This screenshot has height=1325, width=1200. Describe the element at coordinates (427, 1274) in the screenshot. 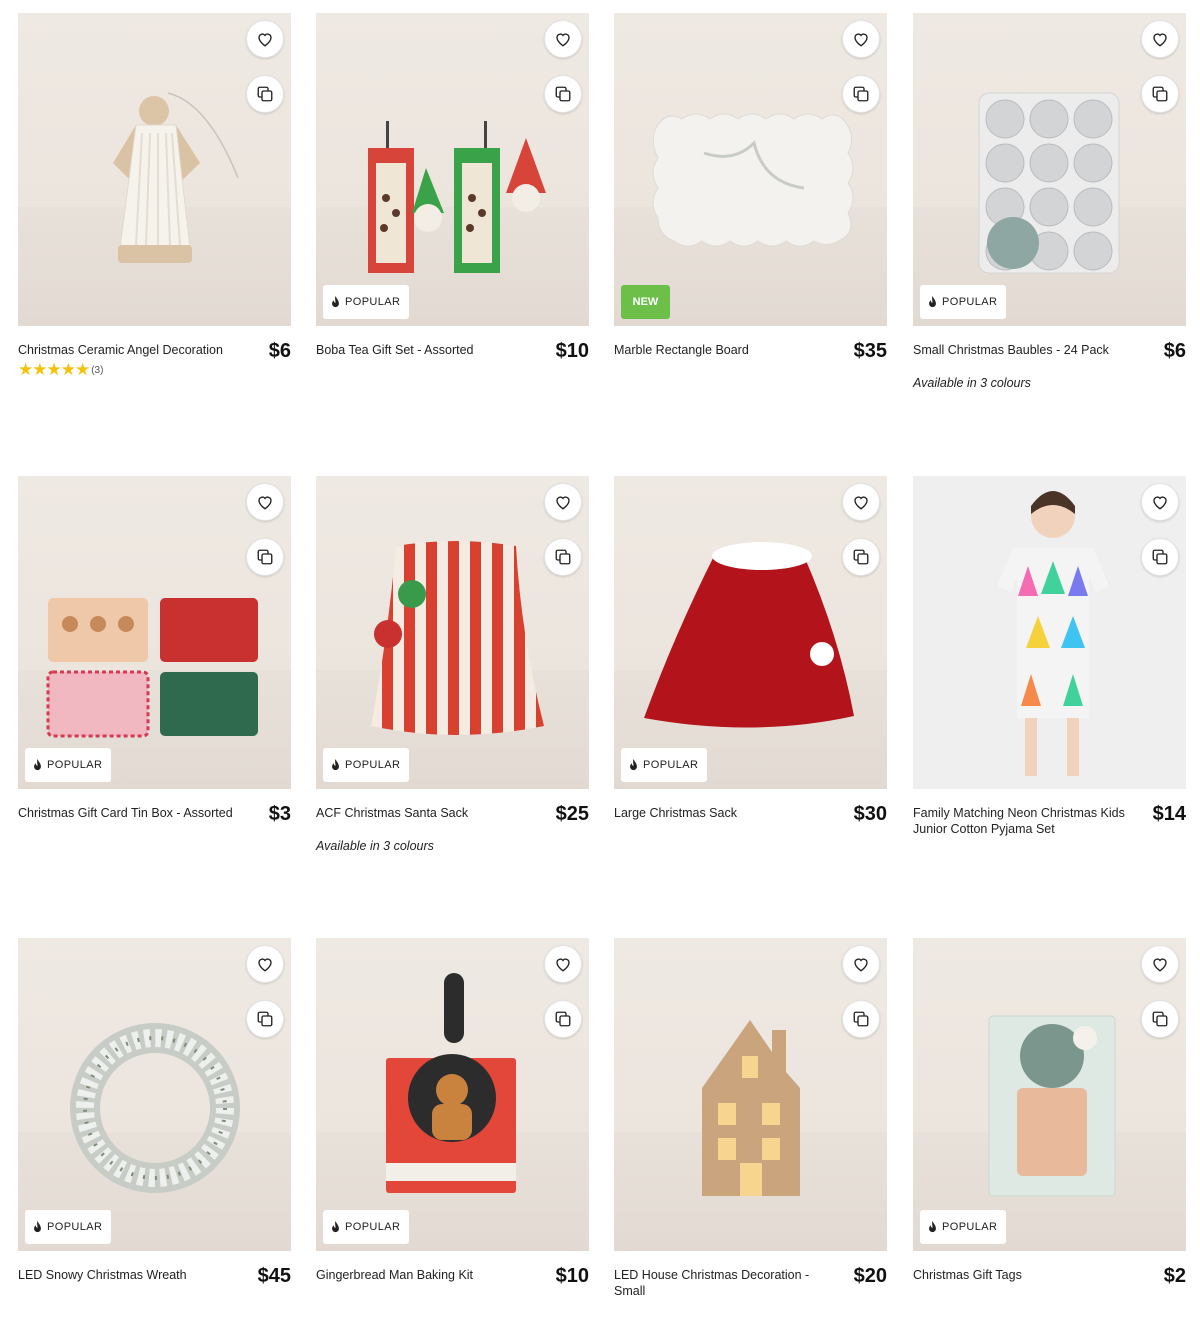

I see `product-name: Gingerbread Man Baking Kit` at that location.